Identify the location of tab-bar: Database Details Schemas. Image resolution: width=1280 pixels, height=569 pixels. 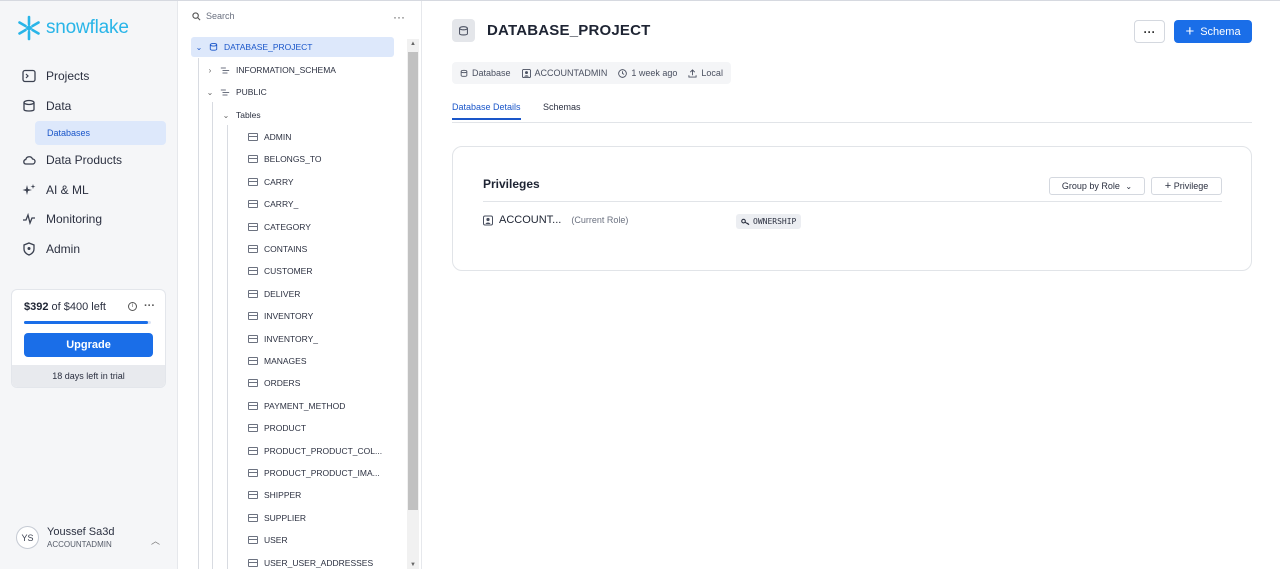
(852, 110).